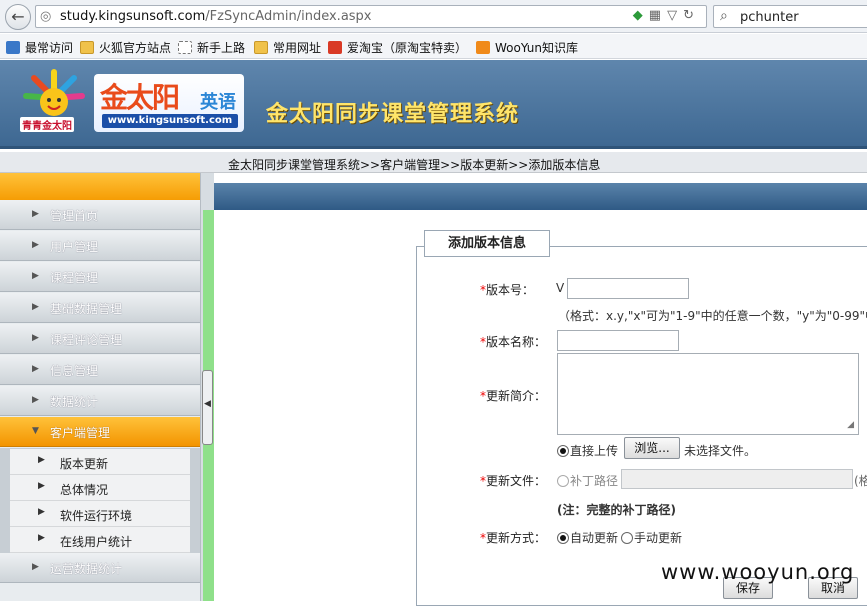 The height and width of the screenshot is (606, 867). I want to click on reload-icon: ↻, so click(691, 15).